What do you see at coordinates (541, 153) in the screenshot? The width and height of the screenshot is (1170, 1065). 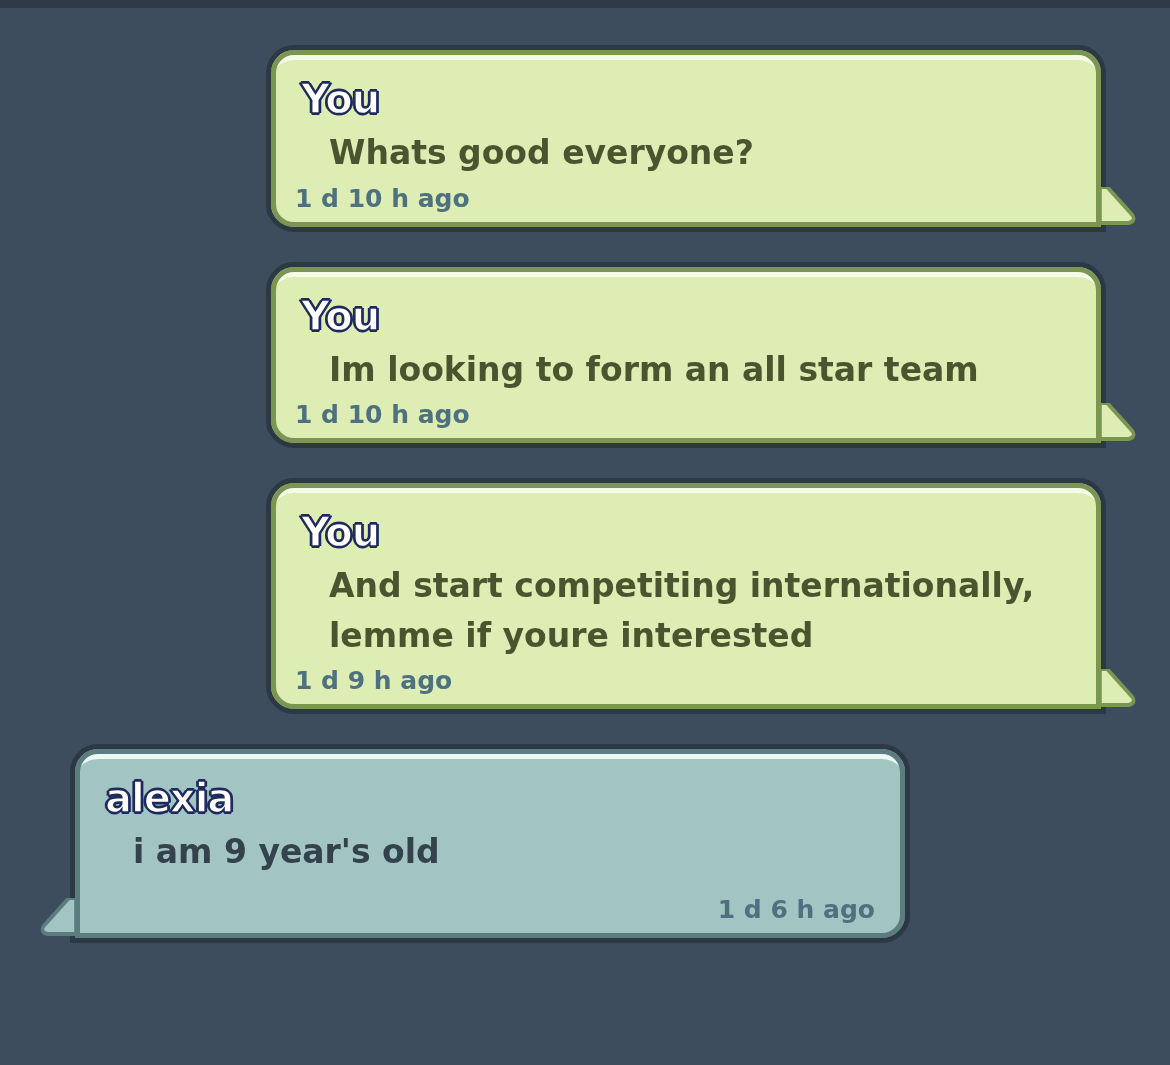 I see `message-text: Whats good everyone?` at bounding box center [541, 153].